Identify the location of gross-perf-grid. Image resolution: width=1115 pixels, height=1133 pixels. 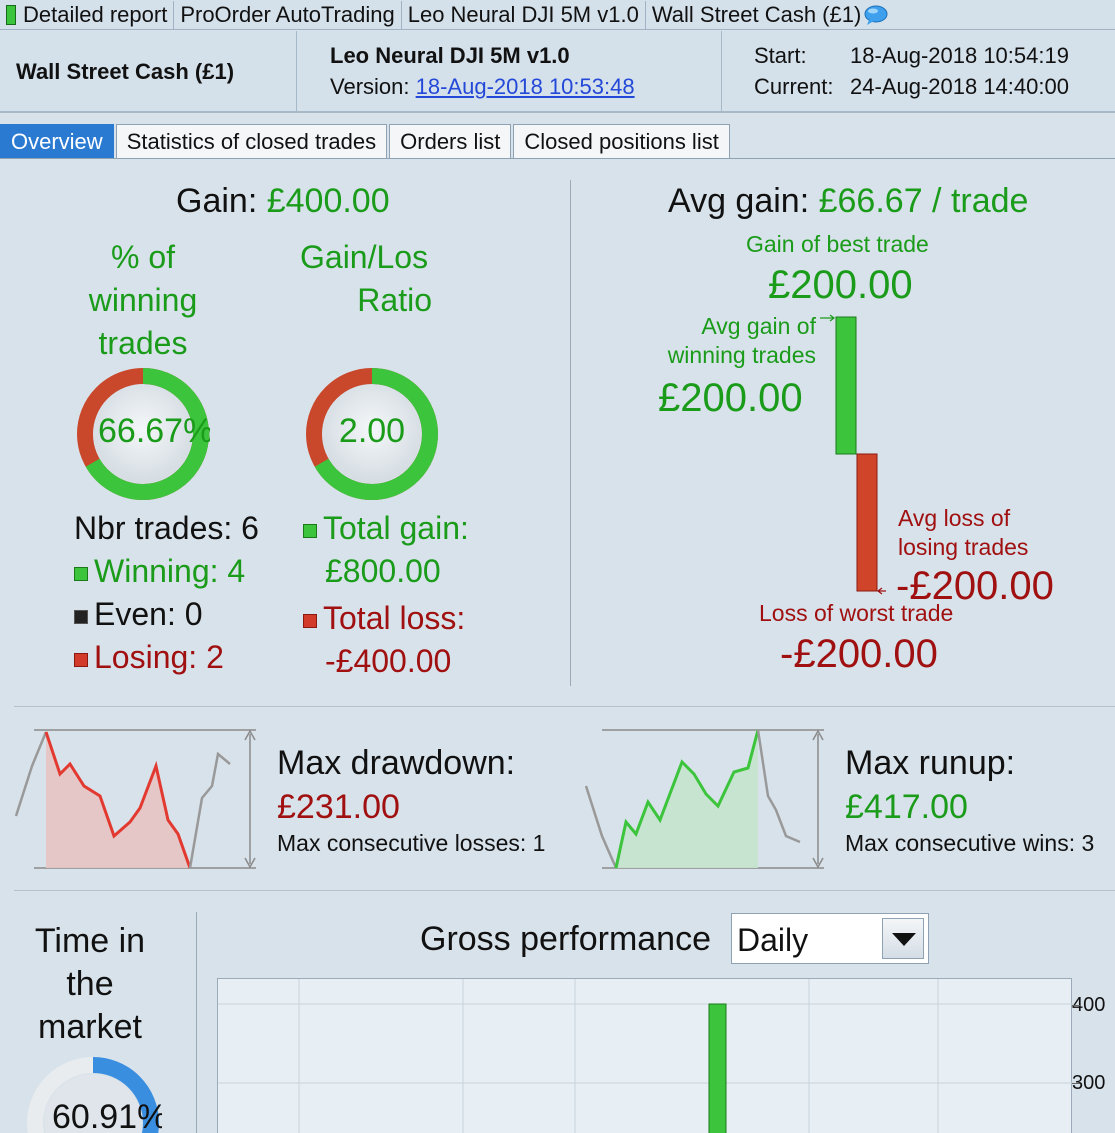
(645, 1056).